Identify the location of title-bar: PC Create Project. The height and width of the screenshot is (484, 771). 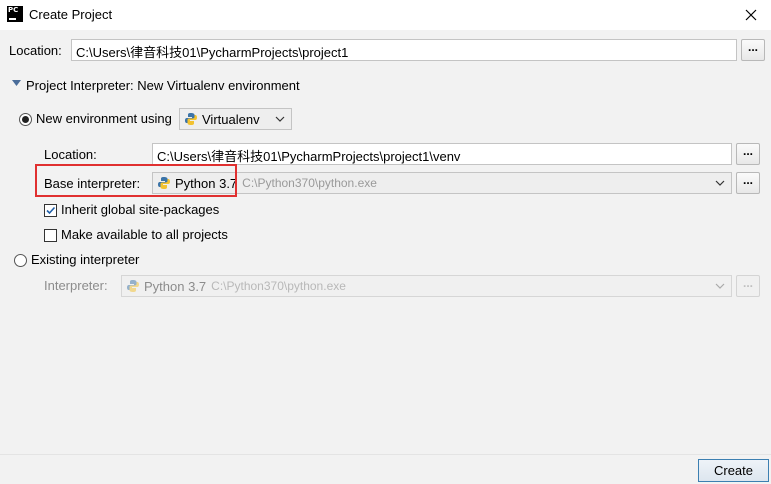
(385, 15).